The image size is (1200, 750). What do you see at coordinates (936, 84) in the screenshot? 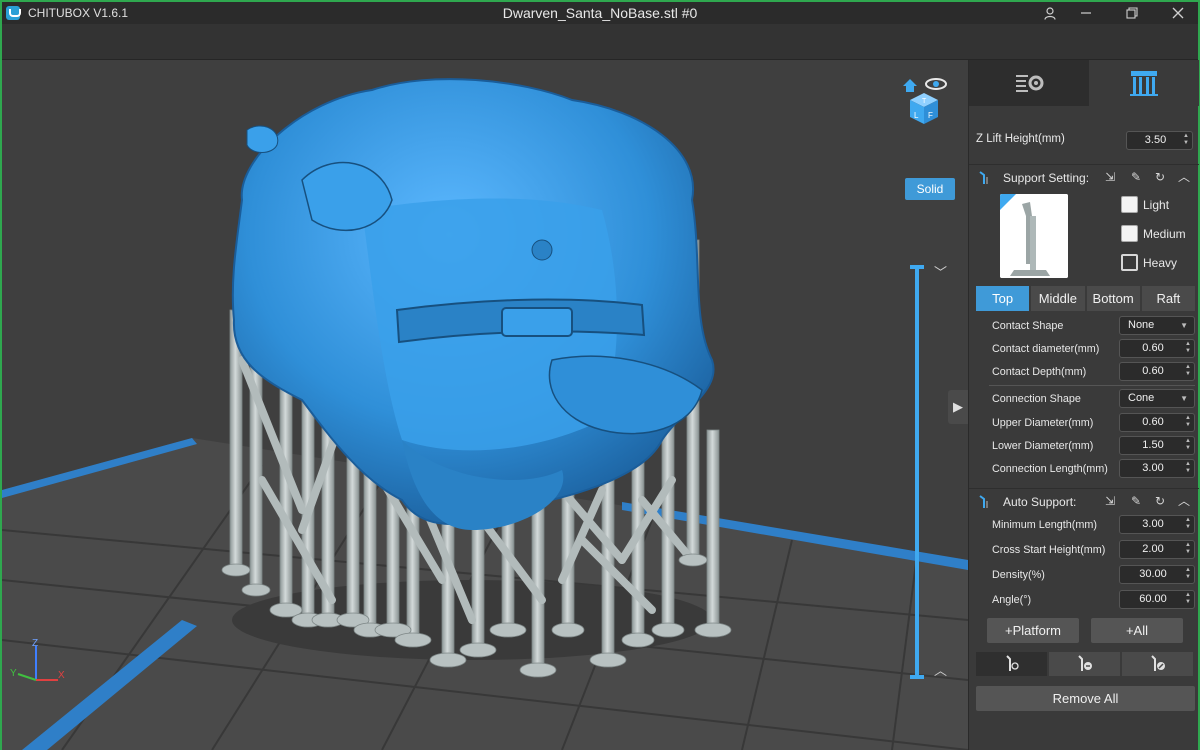
I see `eye-icon` at bounding box center [936, 84].